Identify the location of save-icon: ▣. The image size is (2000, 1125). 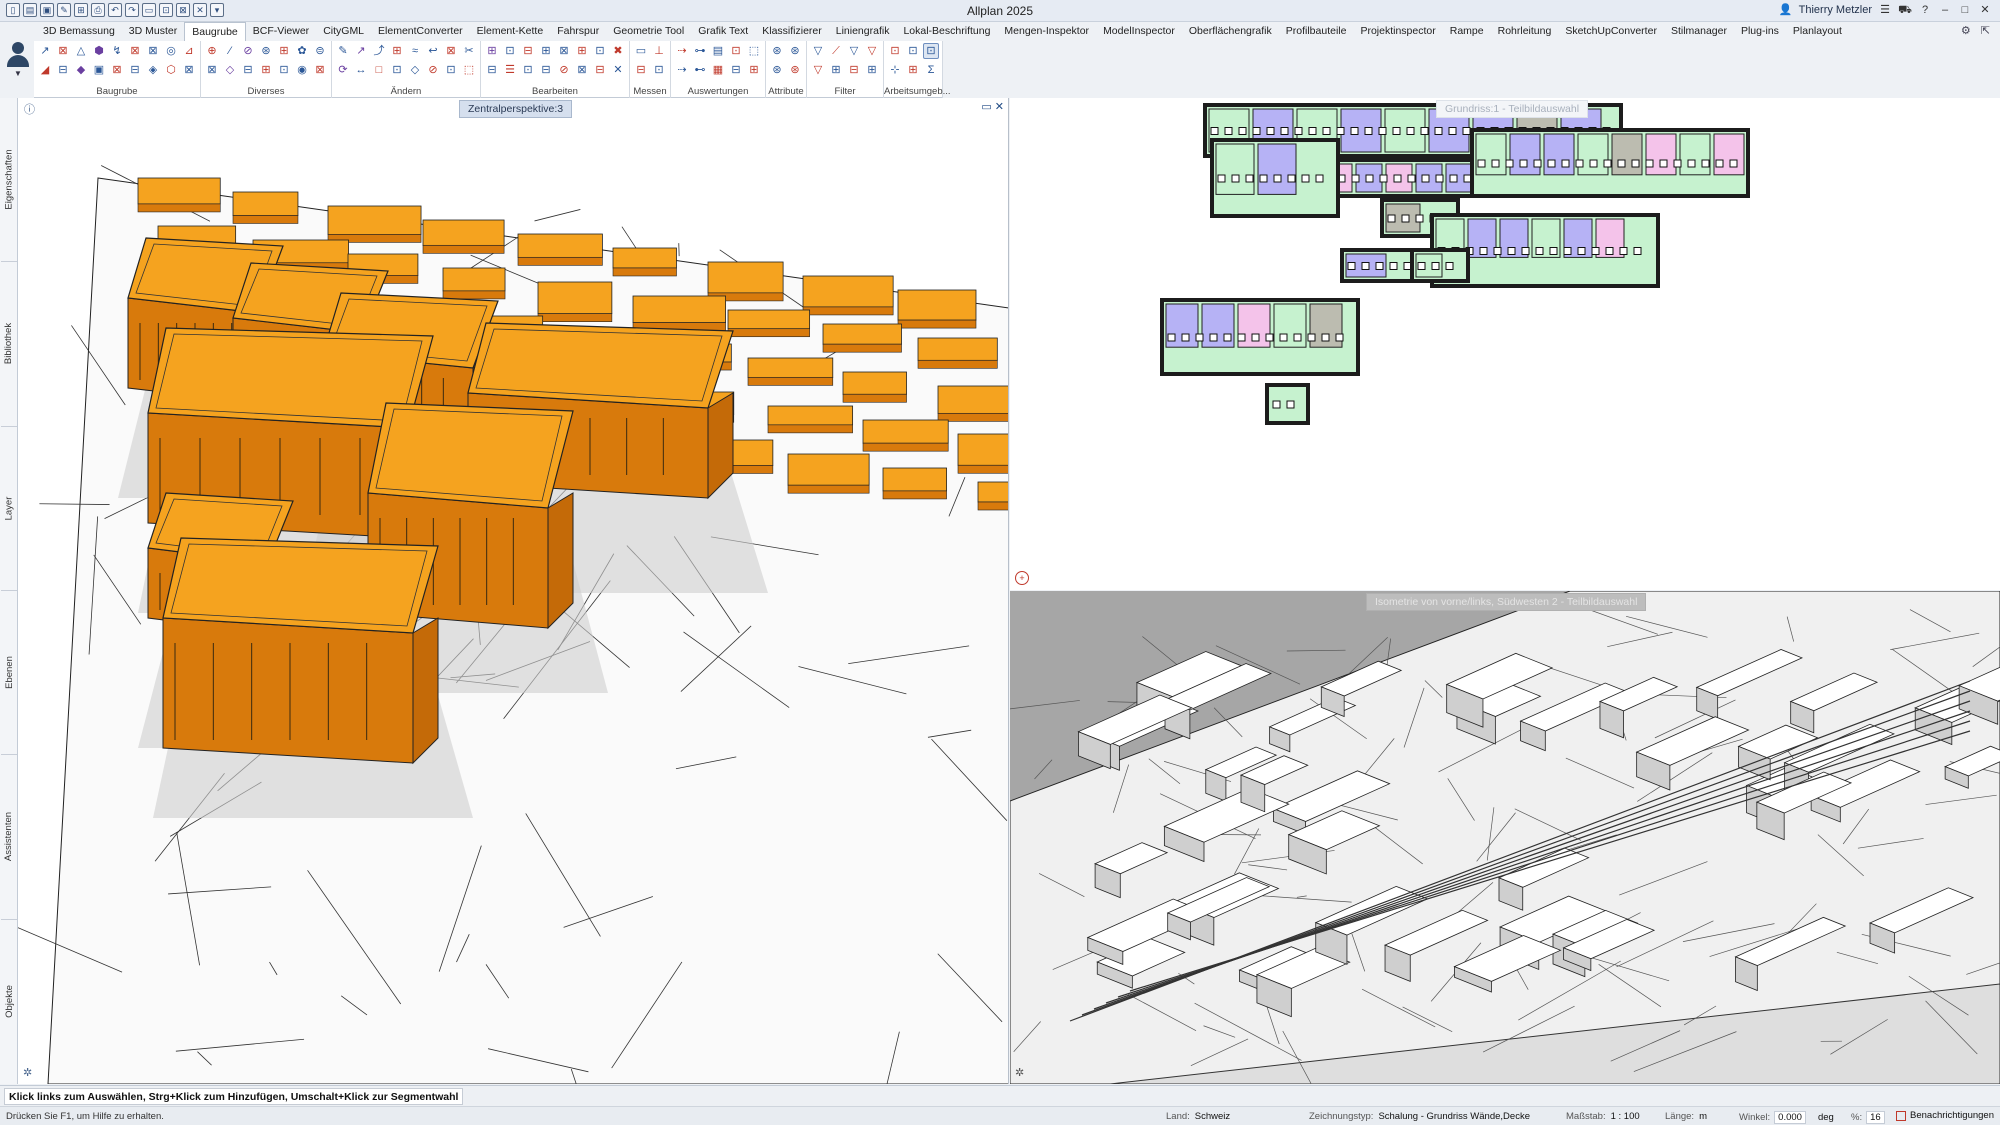
(47, 10).